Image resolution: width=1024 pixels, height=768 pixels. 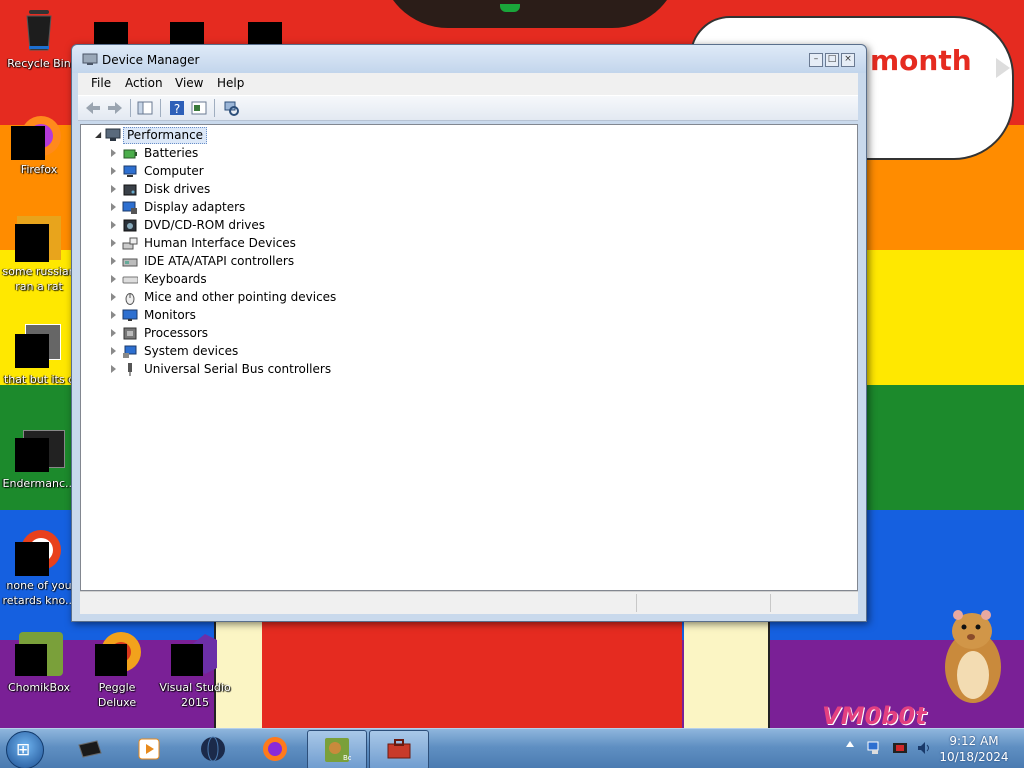 I want to click on tree-node-label: Disk drives, so click(x=177, y=189).